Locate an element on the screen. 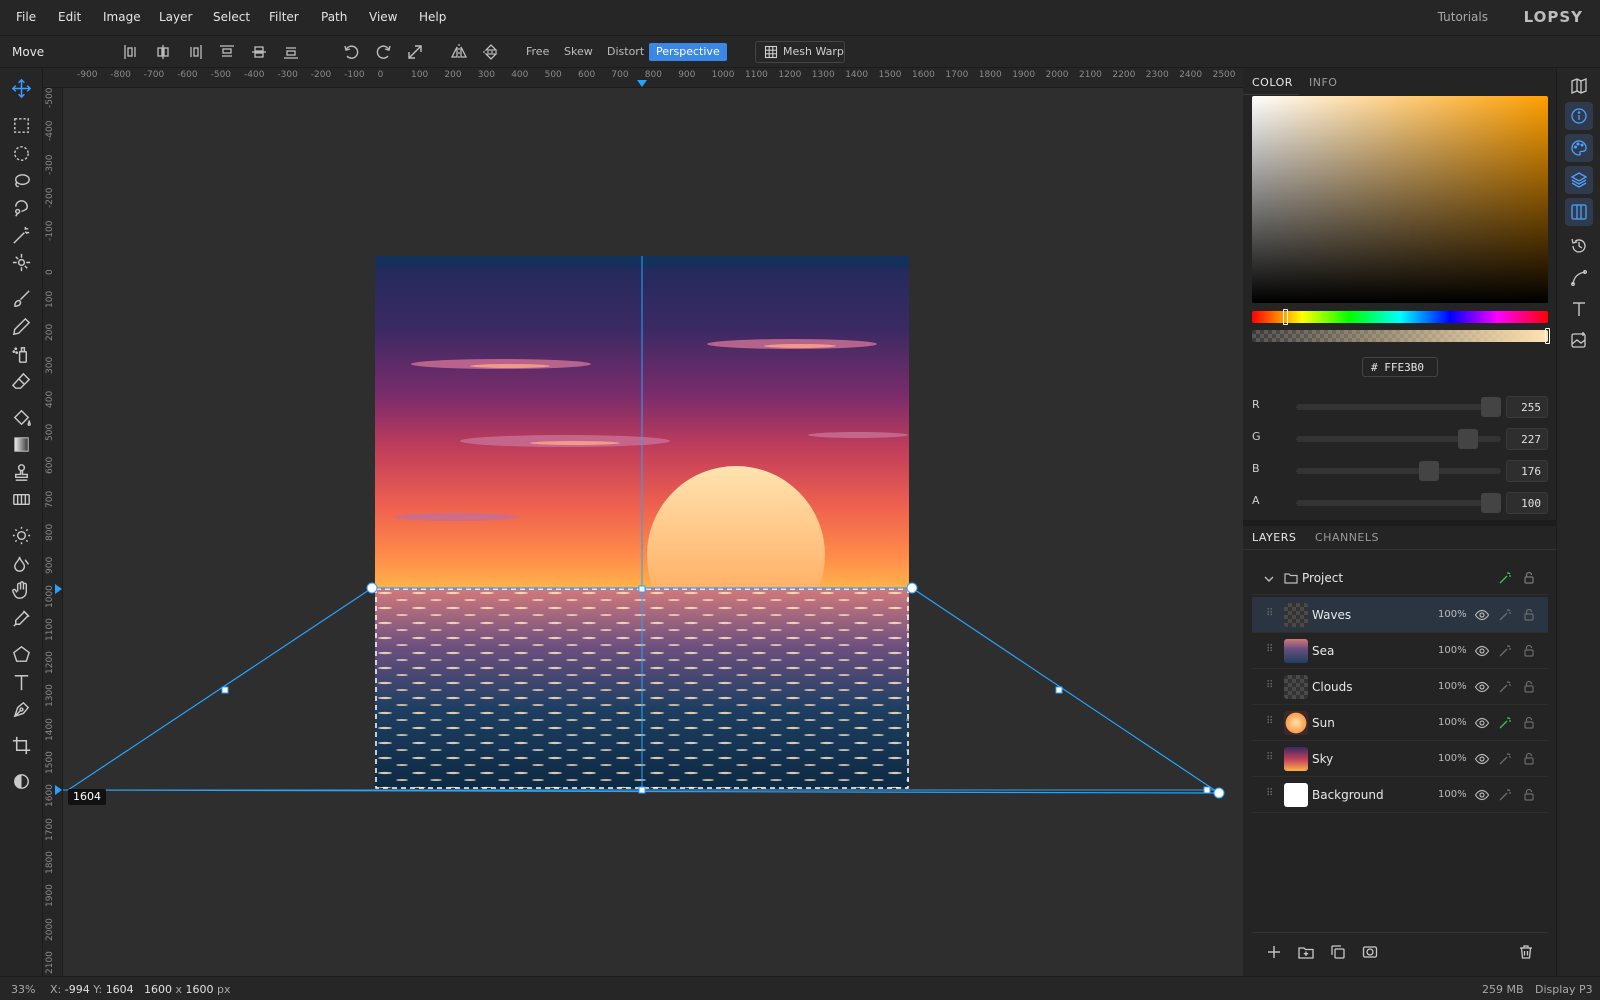 The height and width of the screenshot is (1000, 1600). layer-row: ⠿ Sea 100% is located at coordinates (1400, 651).